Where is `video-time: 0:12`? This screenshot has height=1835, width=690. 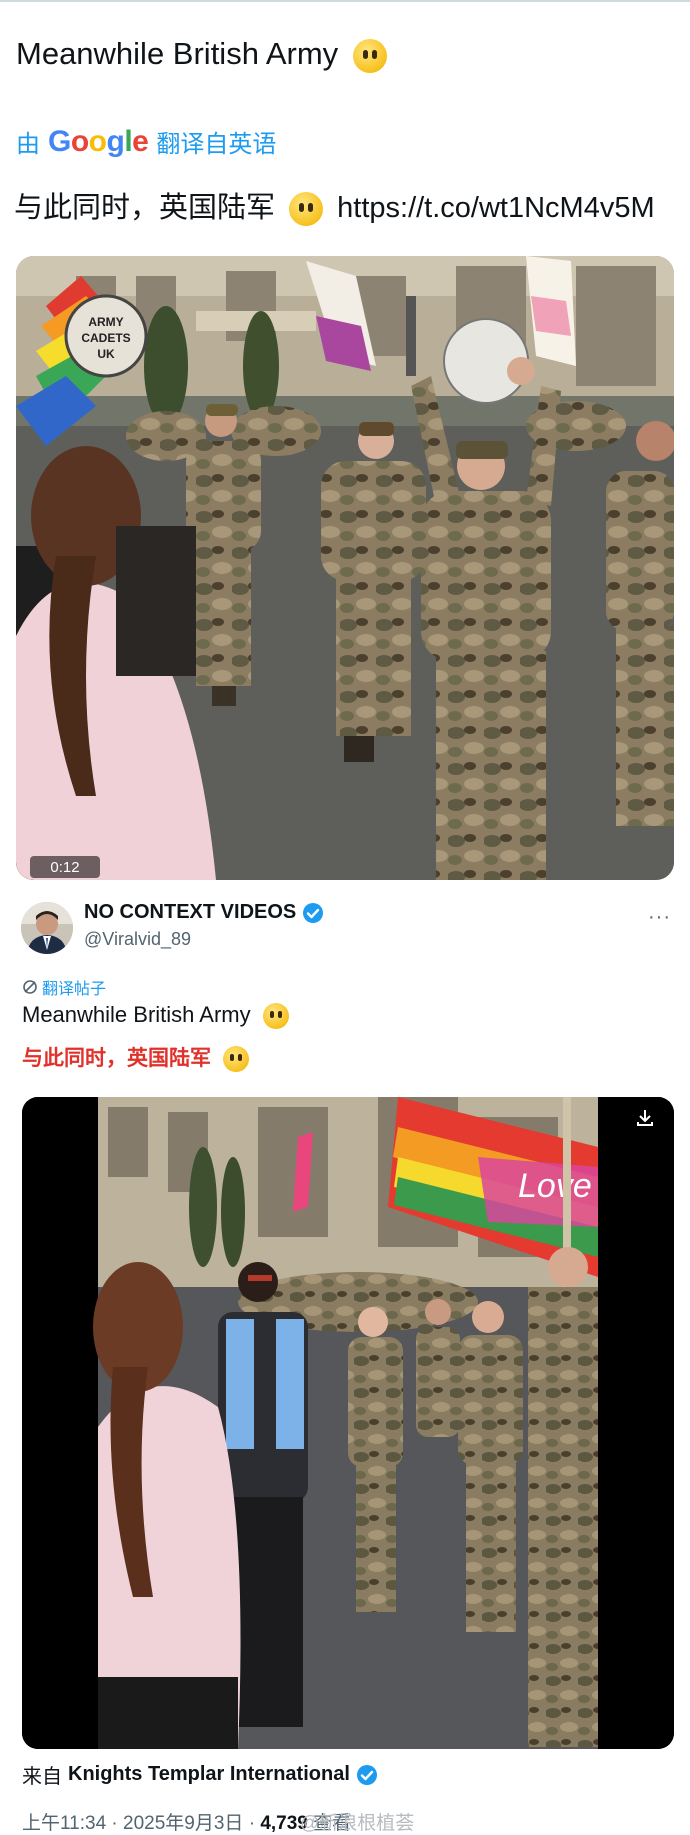 video-time: 0:12 is located at coordinates (64, 867).